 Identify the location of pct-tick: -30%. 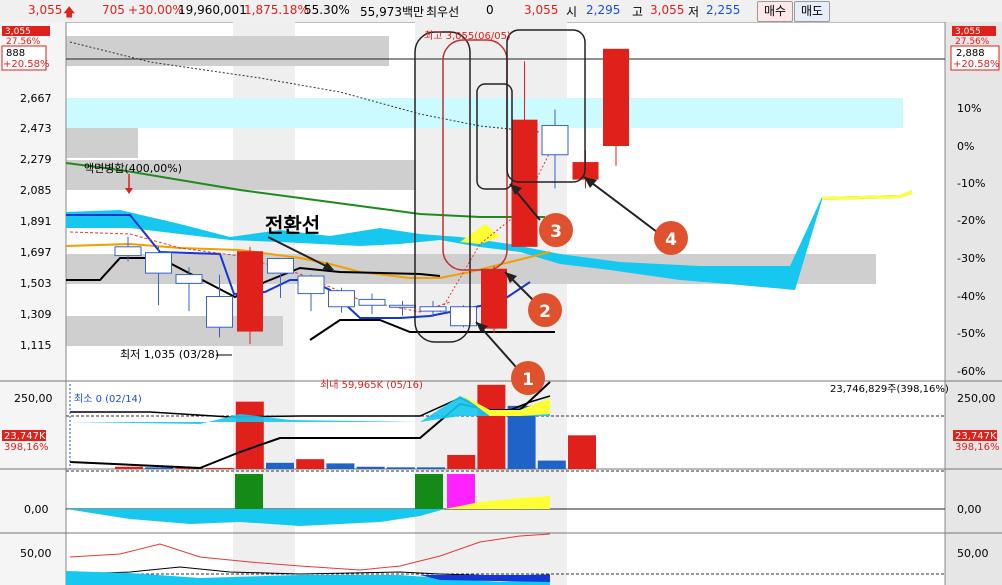
(971, 258).